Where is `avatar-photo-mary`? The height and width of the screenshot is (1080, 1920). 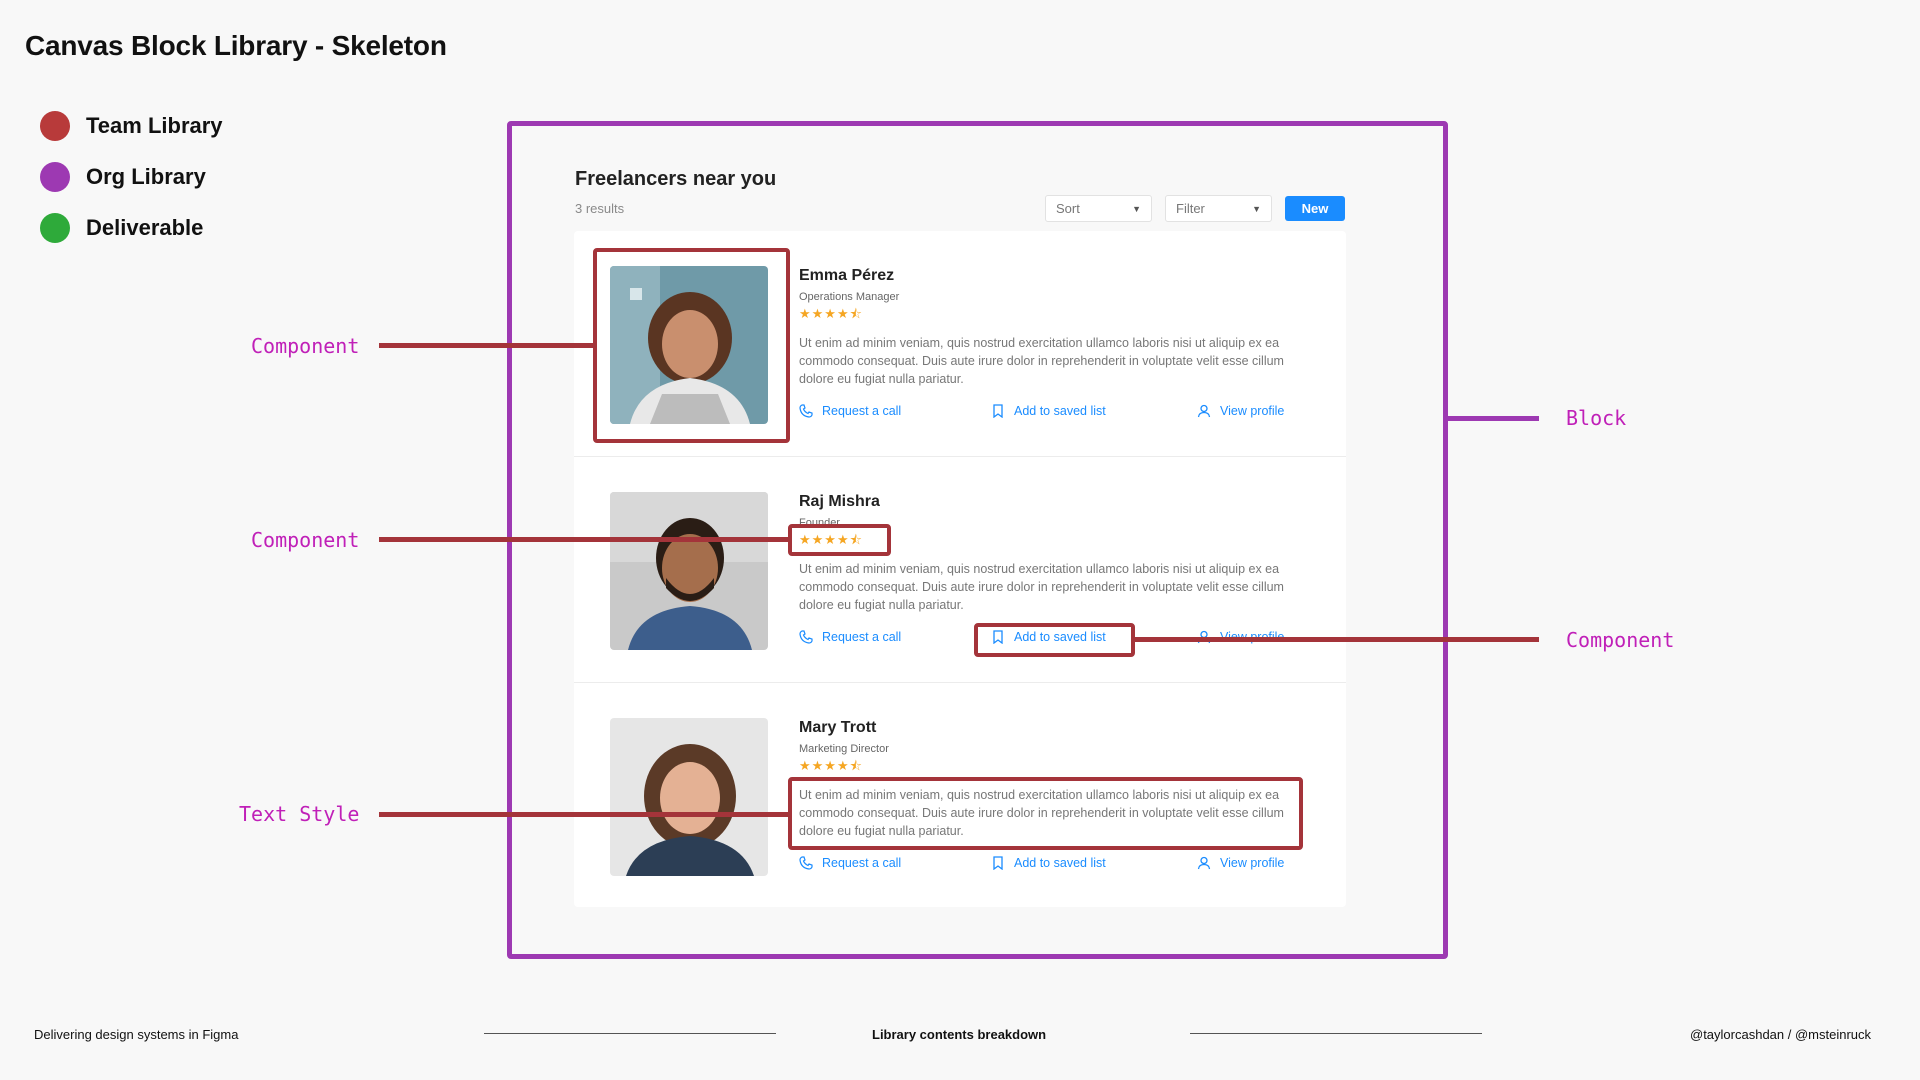
avatar-photo-mary is located at coordinates (689, 797).